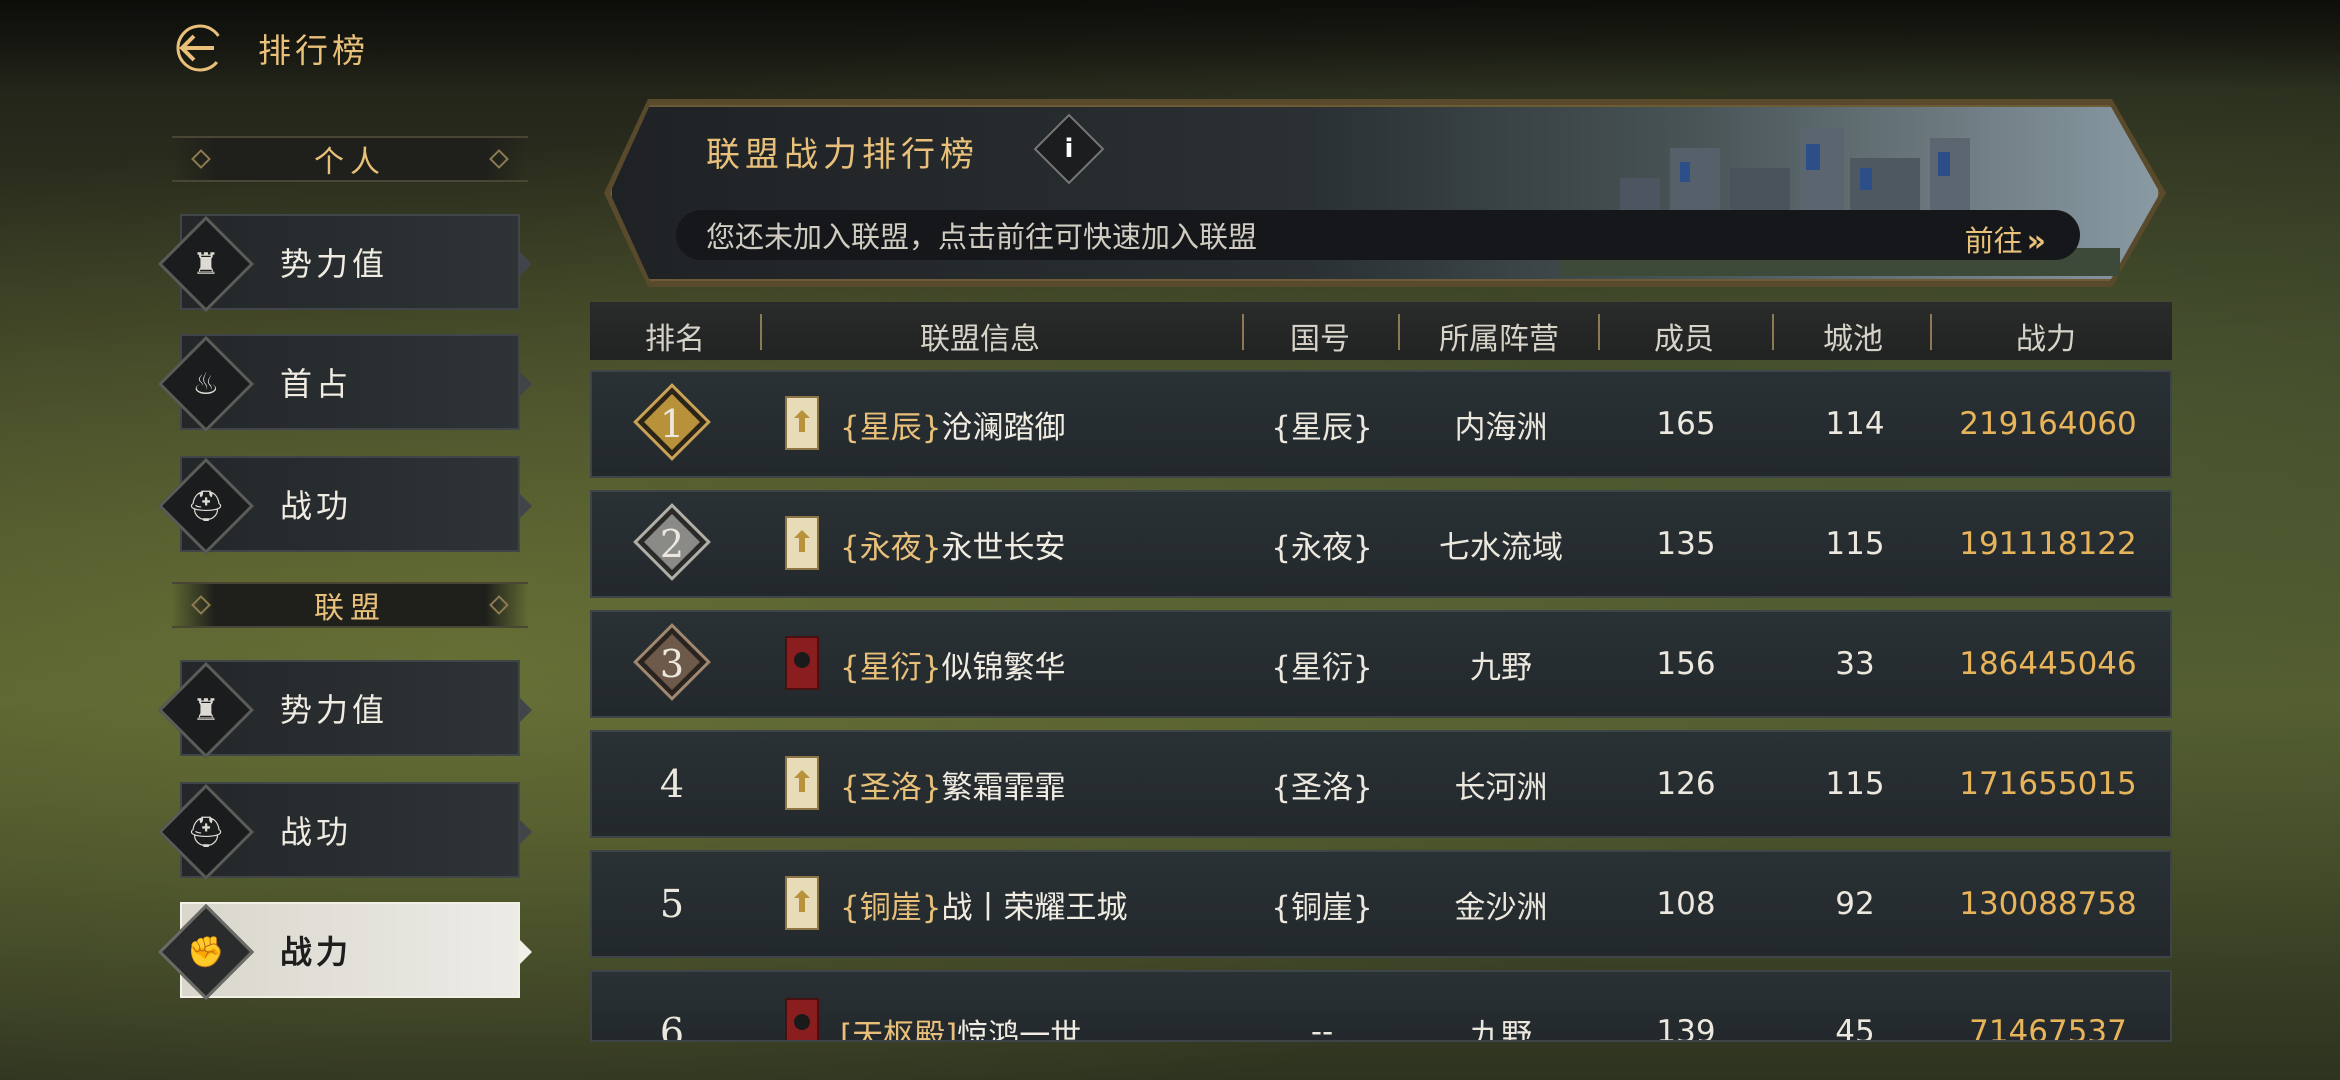 Image resolution: width=2340 pixels, height=1080 pixels. Describe the element at coordinates (1686, 1028) in the screenshot. I see `members-cell: 139` at that location.